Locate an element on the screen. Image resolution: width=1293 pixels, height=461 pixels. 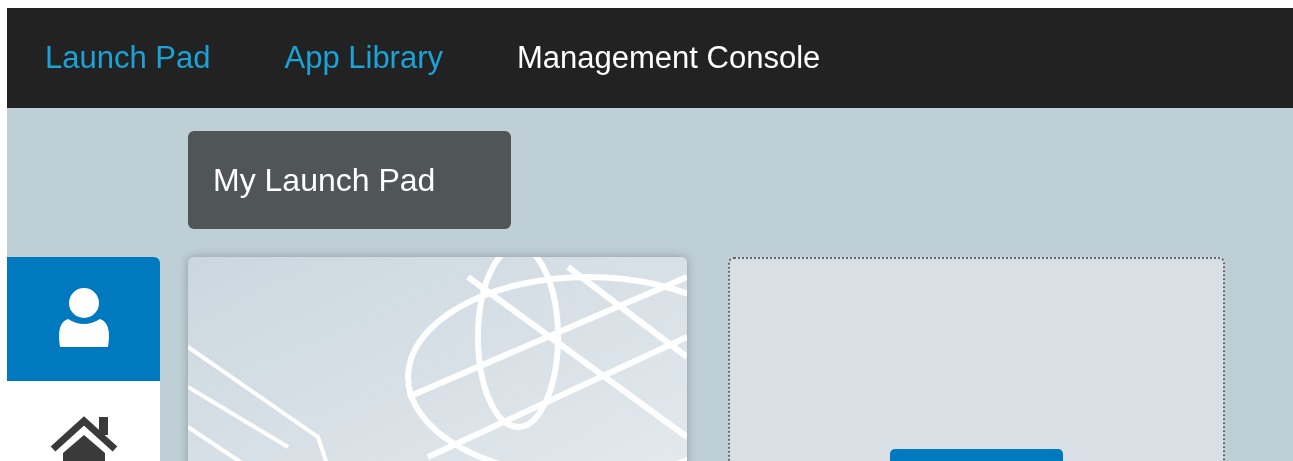
nav-link: Launch Pad is located at coordinates (128, 58).